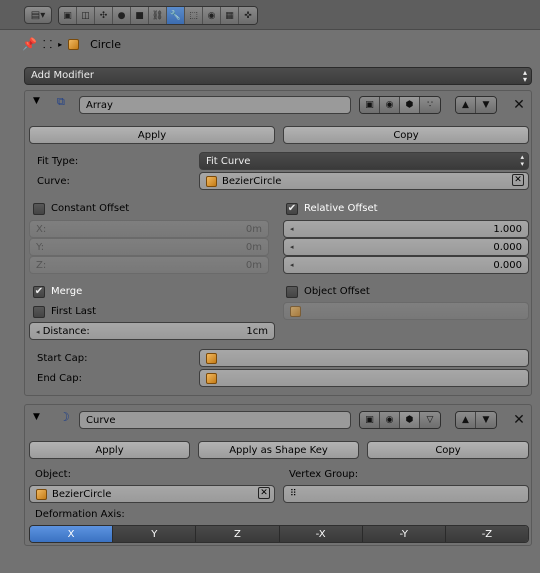 Image resolution: width=540 pixels, height=573 pixels. What do you see at coordinates (406, 229) in the screenshot?
I see `relative-x-field: ◂ 1.000` at bounding box center [406, 229].